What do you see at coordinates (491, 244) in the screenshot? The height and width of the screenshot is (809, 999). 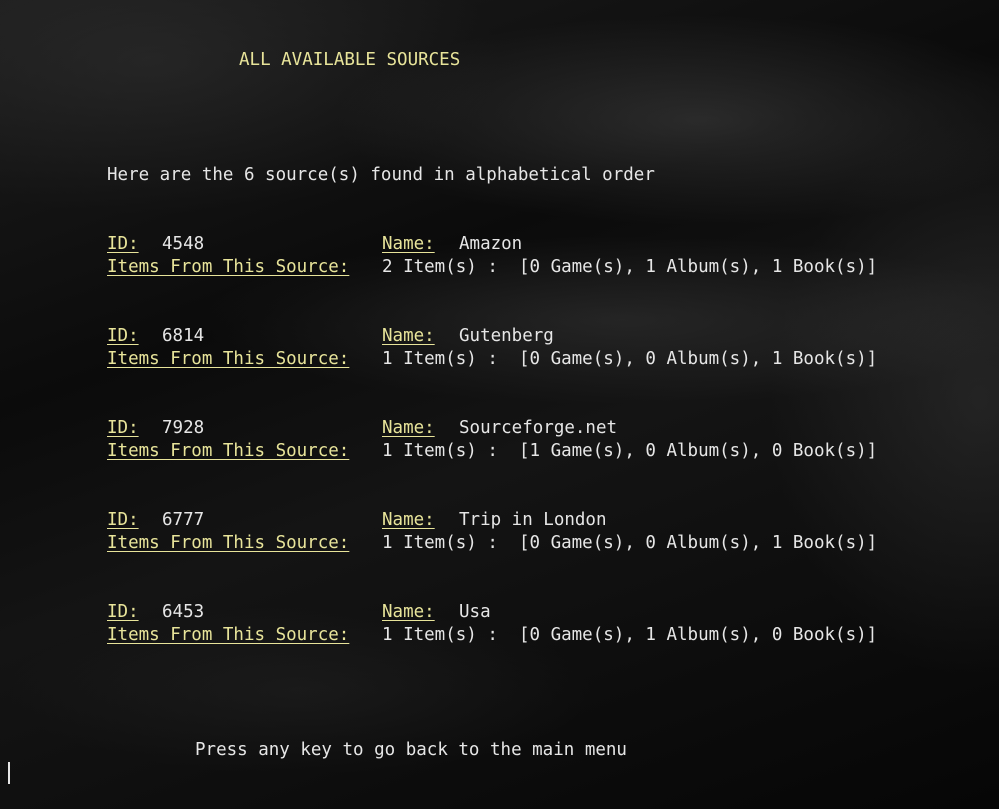 I see `source-name-value: Amazon` at bounding box center [491, 244].